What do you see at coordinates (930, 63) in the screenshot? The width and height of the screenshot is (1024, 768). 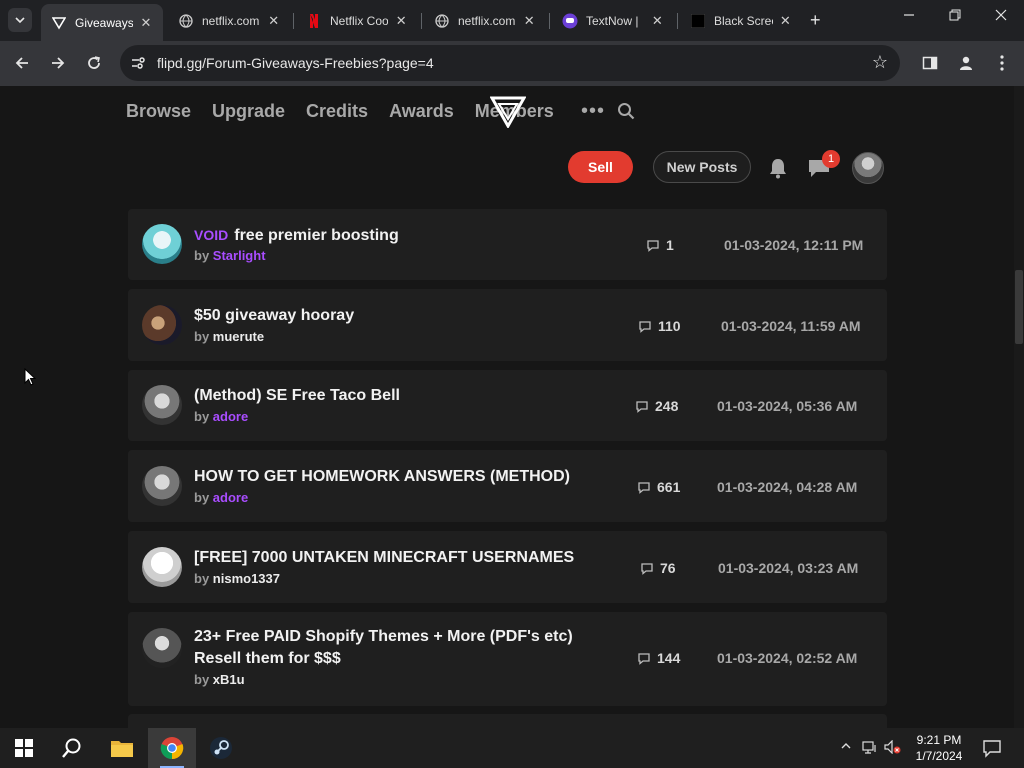 I see `side-panel-button` at bounding box center [930, 63].